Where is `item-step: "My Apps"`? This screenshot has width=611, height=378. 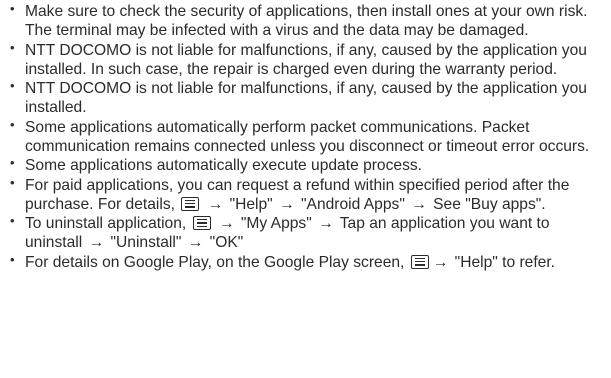 item-step: "My Apps" is located at coordinates (276, 223).